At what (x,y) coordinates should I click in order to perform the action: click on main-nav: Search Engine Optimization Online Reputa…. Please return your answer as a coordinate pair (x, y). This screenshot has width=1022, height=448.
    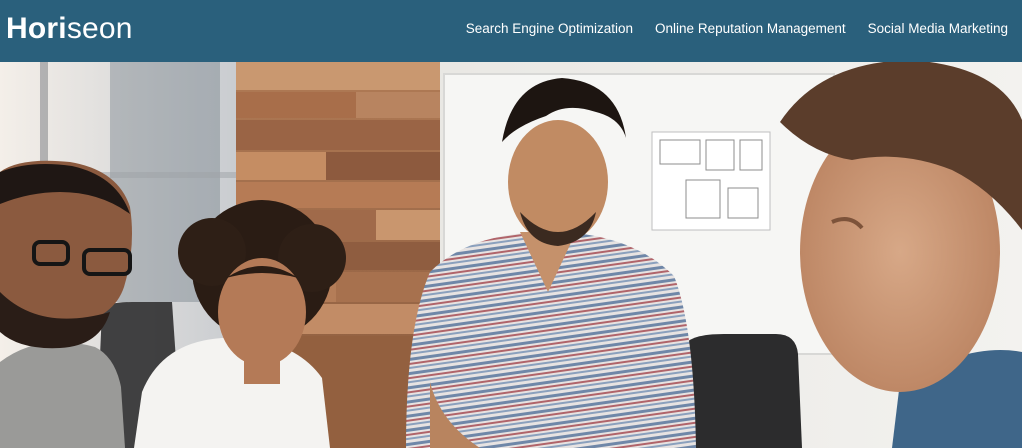
    Looking at the image, I should click on (737, 29).